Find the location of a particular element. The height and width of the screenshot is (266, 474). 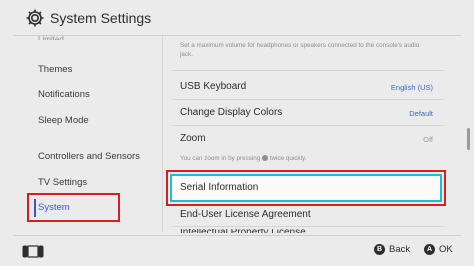

usb-keyboard-label: USB Keyboard is located at coordinates (213, 86).